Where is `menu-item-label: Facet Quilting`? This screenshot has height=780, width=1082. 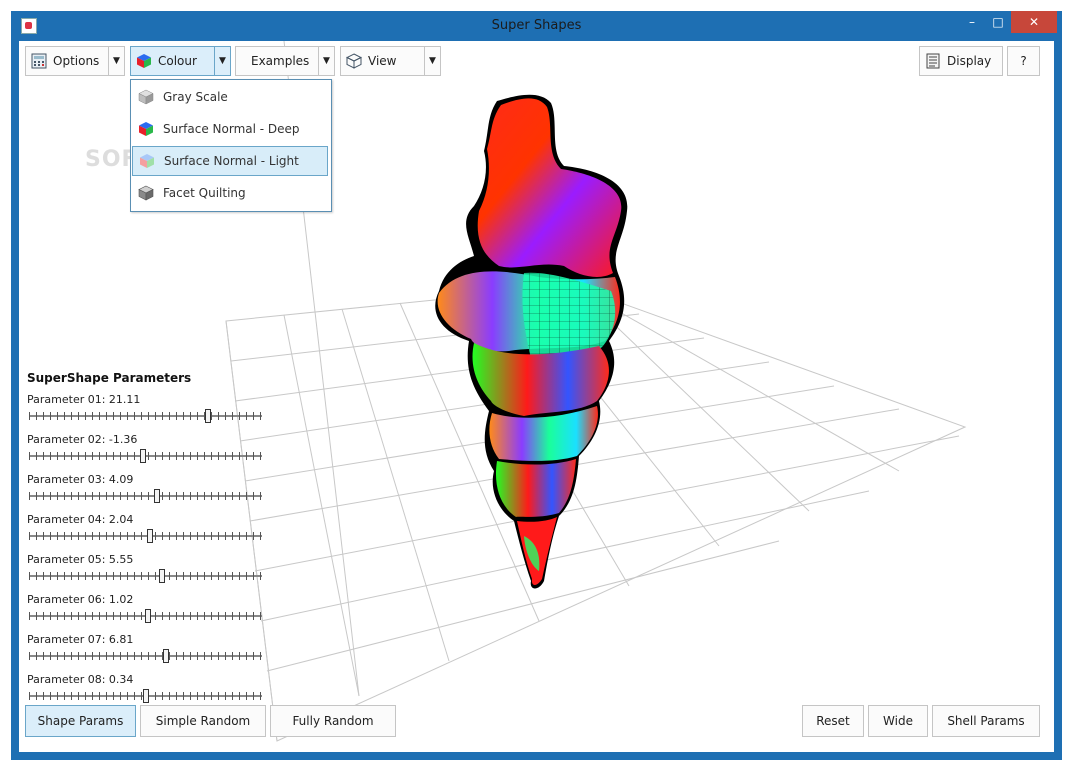 menu-item-label: Facet Quilting is located at coordinates (204, 193).